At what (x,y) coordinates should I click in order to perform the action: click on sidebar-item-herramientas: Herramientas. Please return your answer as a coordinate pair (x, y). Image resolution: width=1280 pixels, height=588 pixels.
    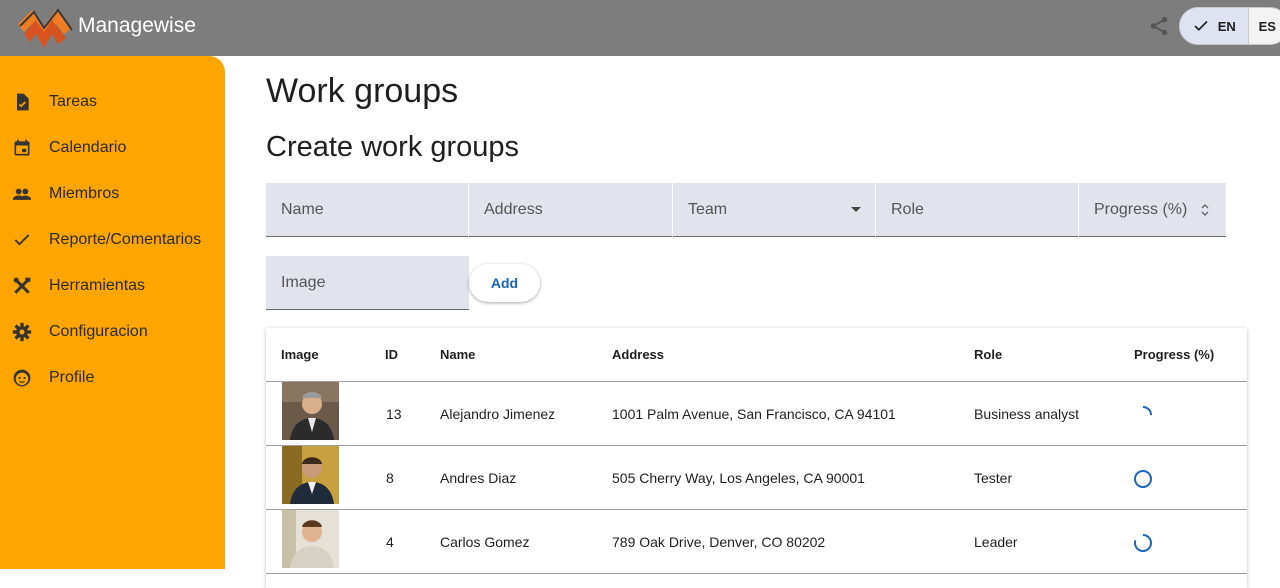
    Looking at the image, I should click on (112, 286).